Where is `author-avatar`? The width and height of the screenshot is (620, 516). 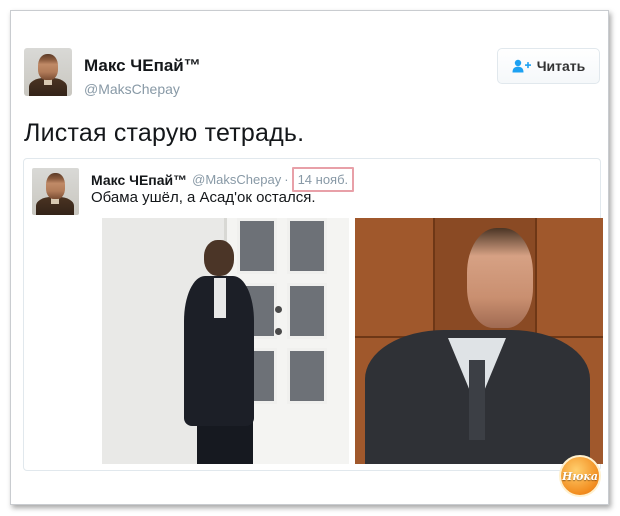
author-avatar is located at coordinates (48, 72).